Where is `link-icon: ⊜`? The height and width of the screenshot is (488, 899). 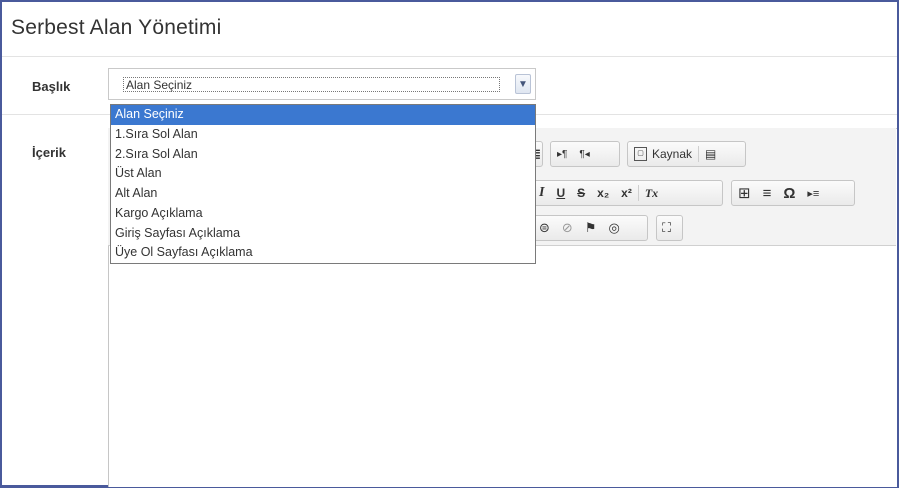
link-icon: ⊜ is located at coordinates (544, 228).